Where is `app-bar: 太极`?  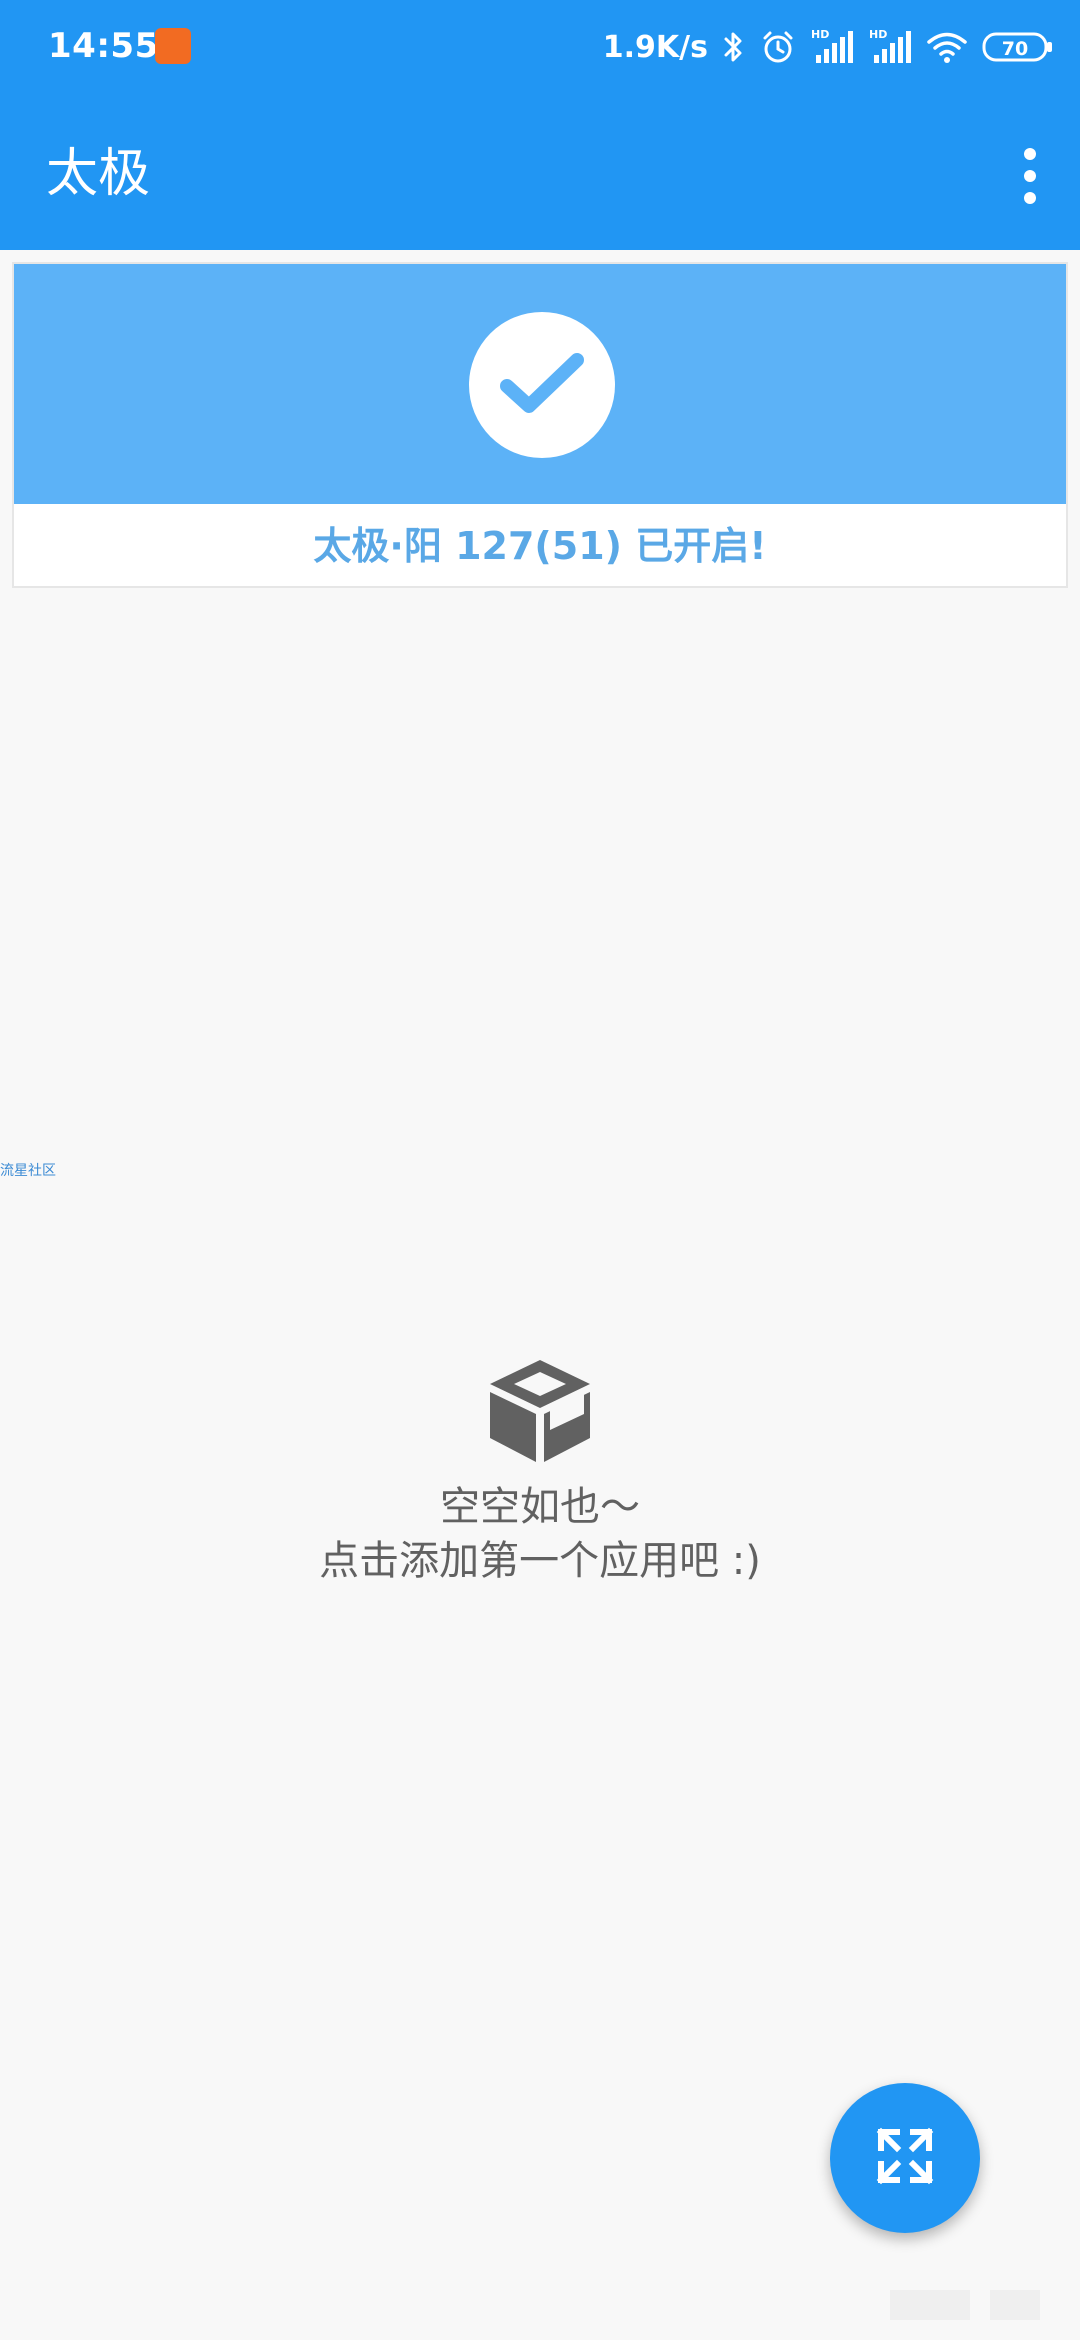 app-bar: 太极 is located at coordinates (540, 175).